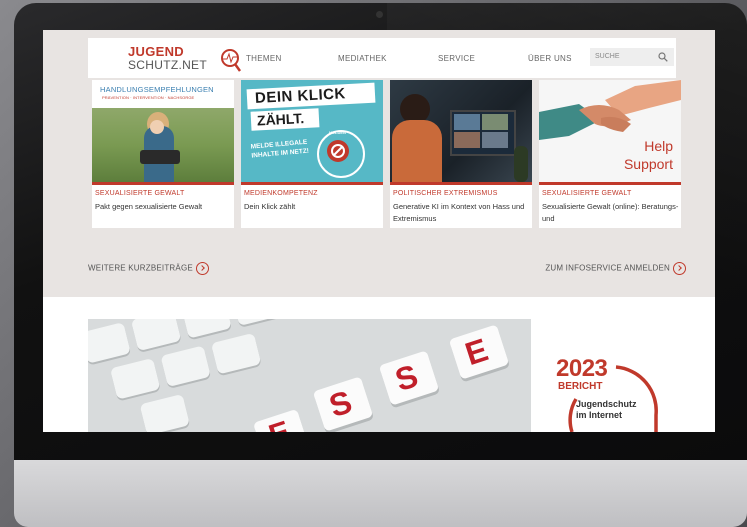  I want to click on nav-item-themen: THEMEN, so click(264, 58).